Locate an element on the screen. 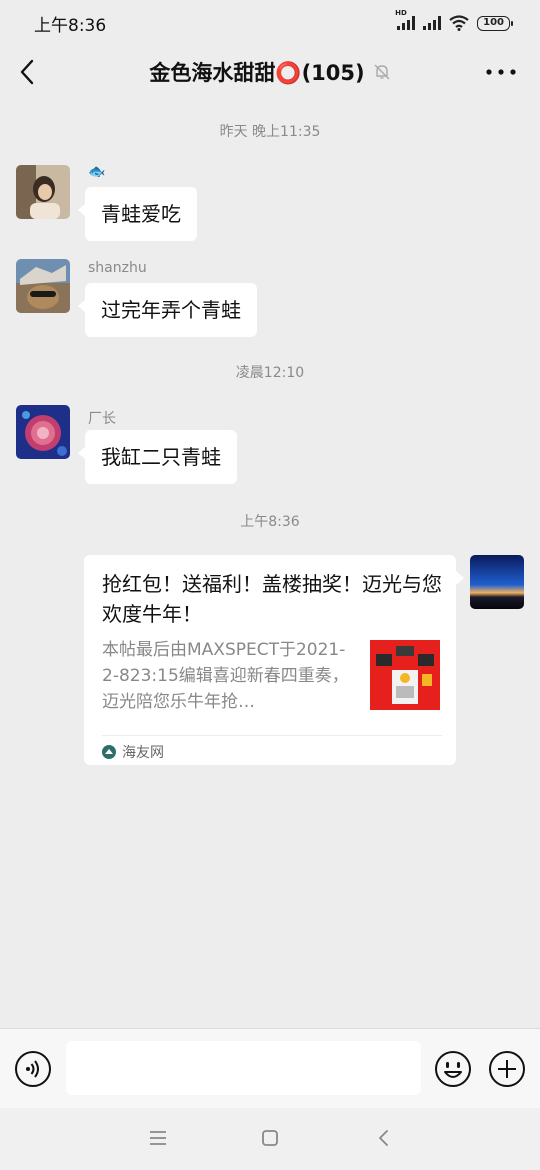 The image size is (540, 1170). voice-input-icon is located at coordinates (33, 1069).